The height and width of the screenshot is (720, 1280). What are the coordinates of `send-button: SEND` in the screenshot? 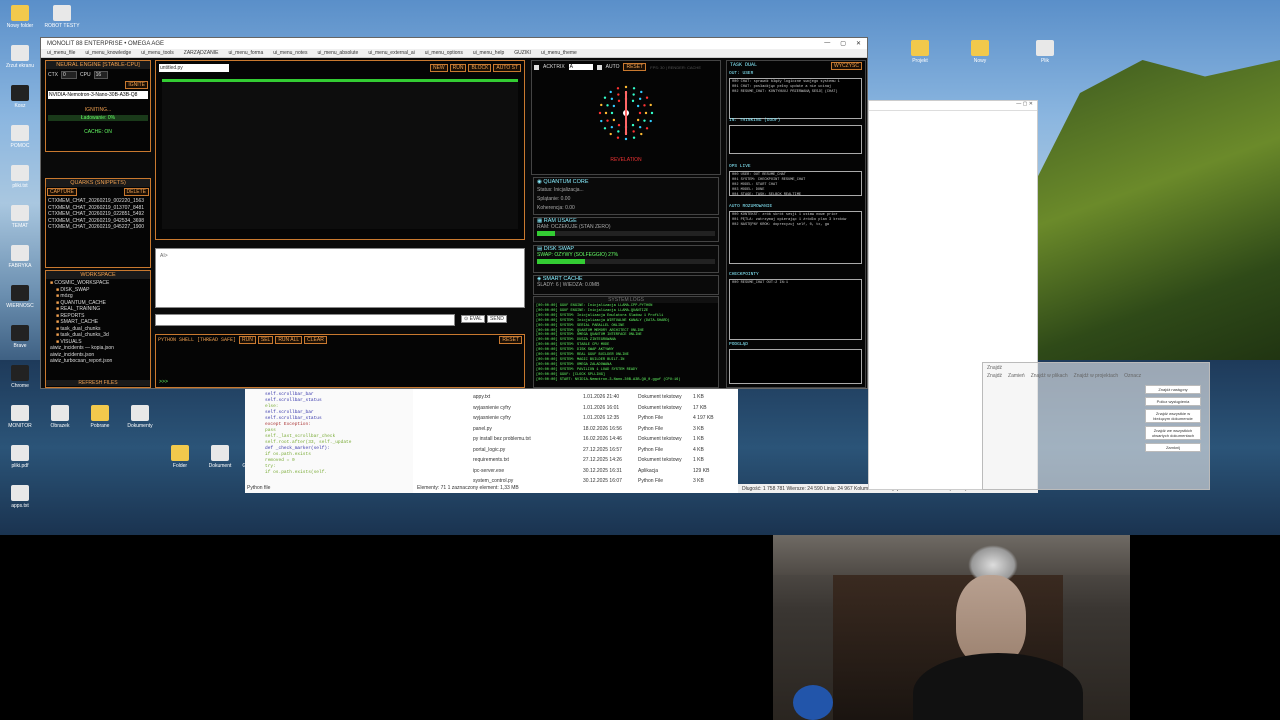 It's located at (497, 319).